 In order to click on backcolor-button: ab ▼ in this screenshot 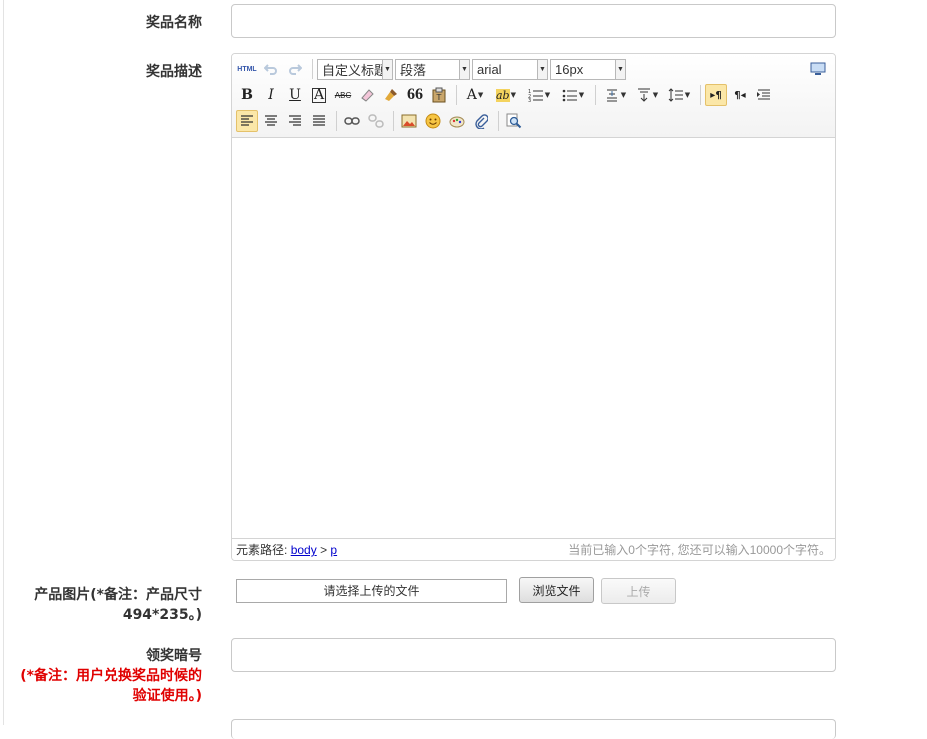, I will do `click(506, 95)`.